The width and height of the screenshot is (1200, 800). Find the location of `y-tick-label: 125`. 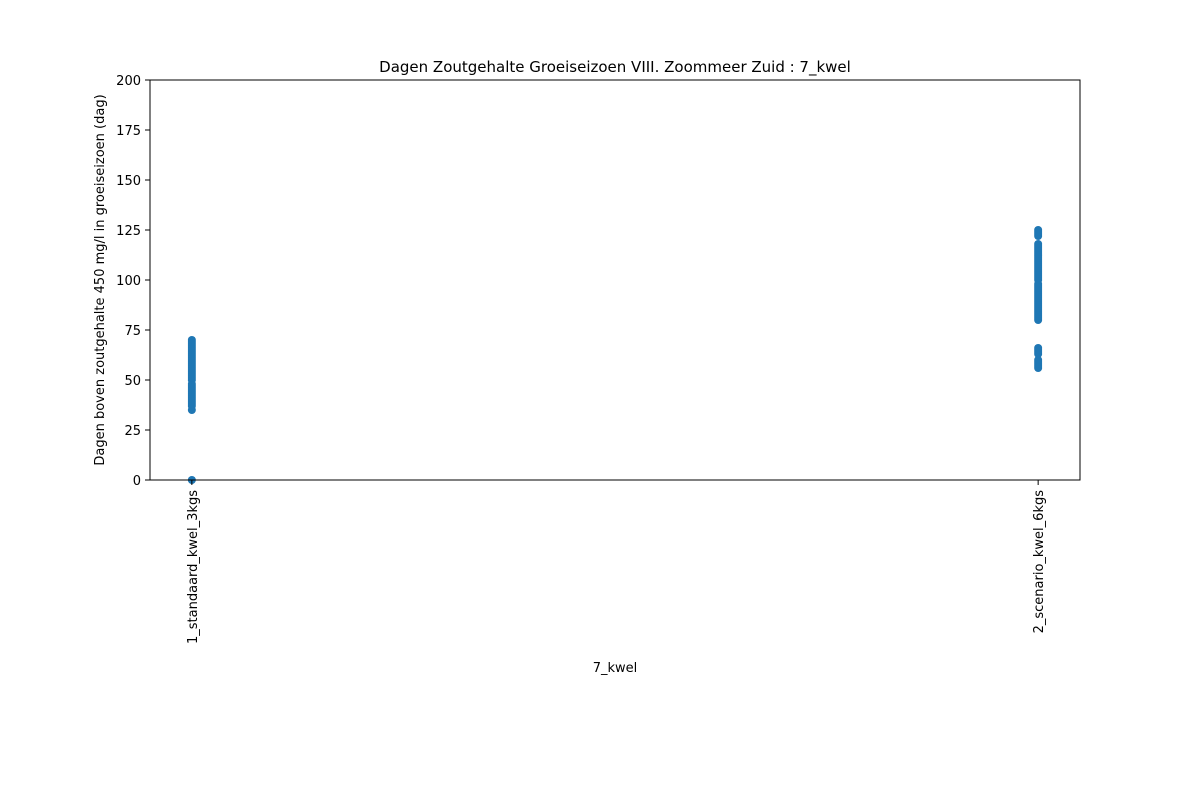

y-tick-label: 125 is located at coordinates (128, 231).